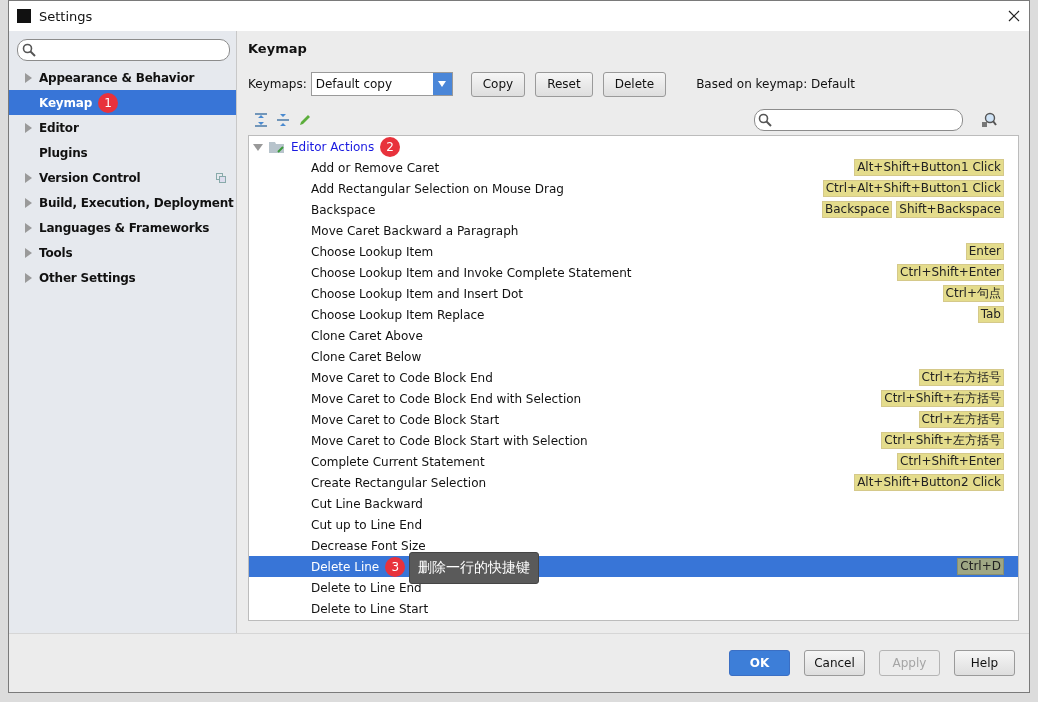 Image resolution: width=1038 pixels, height=702 pixels. I want to click on sidebar-label: Tools, so click(56, 252).